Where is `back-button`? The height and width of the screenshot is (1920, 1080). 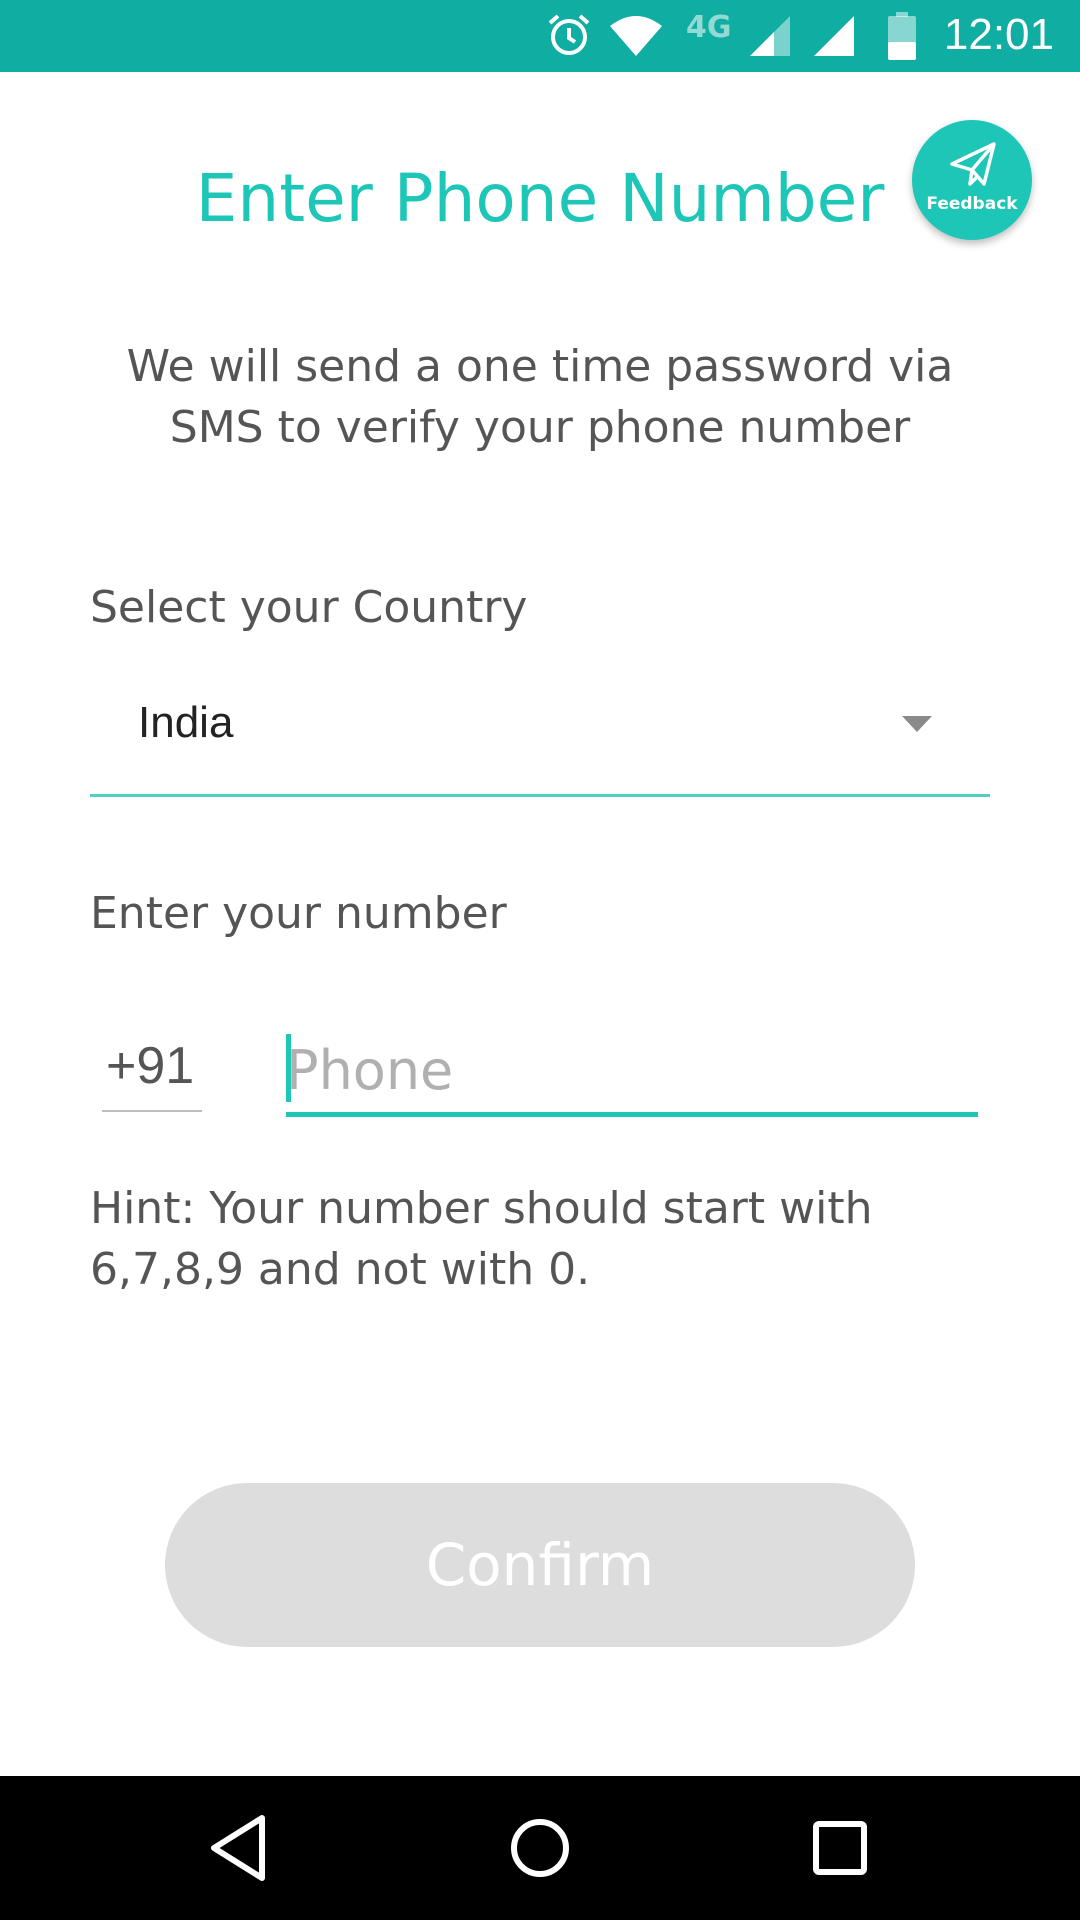
back-button is located at coordinates (240, 1848).